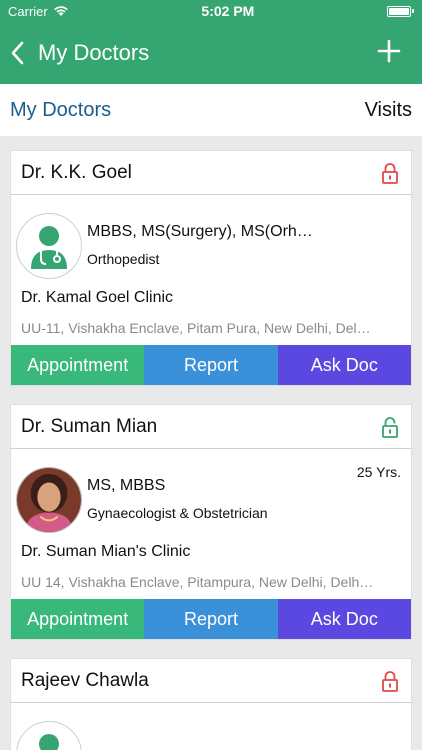 The height and width of the screenshot is (750, 422). Describe the element at coordinates (17, 53) in the screenshot. I see `chevron-left-icon` at that location.